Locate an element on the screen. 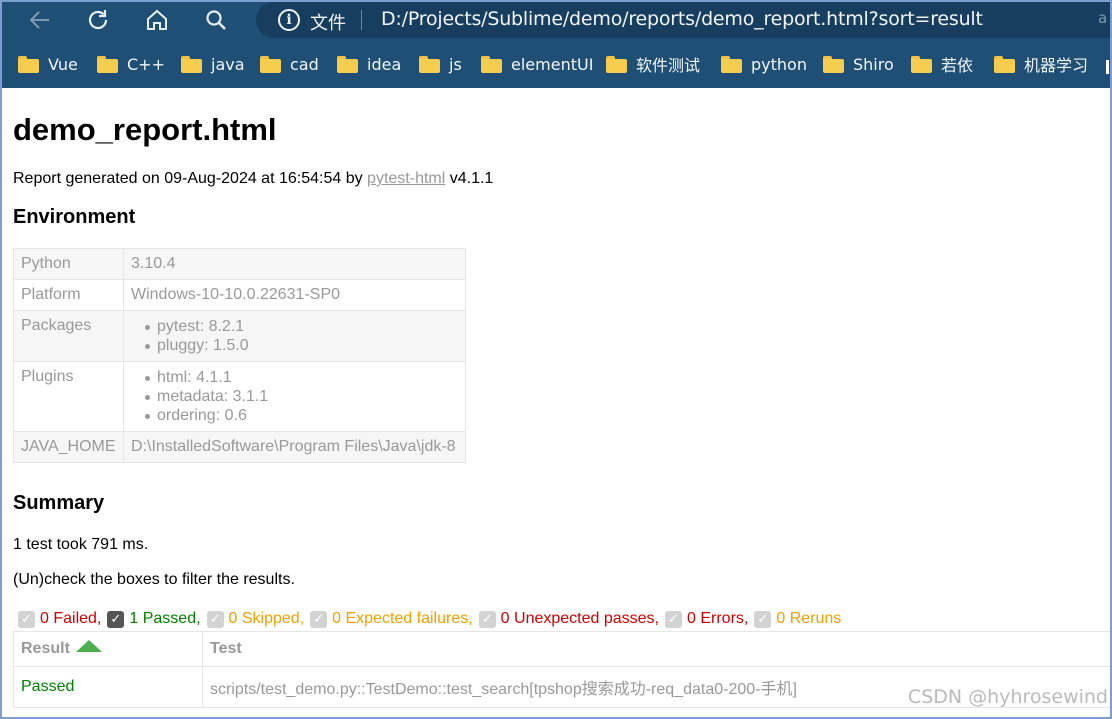 The height and width of the screenshot is (719, 1112). env-value: 3.10.4 is located at coordinates (294, 264).